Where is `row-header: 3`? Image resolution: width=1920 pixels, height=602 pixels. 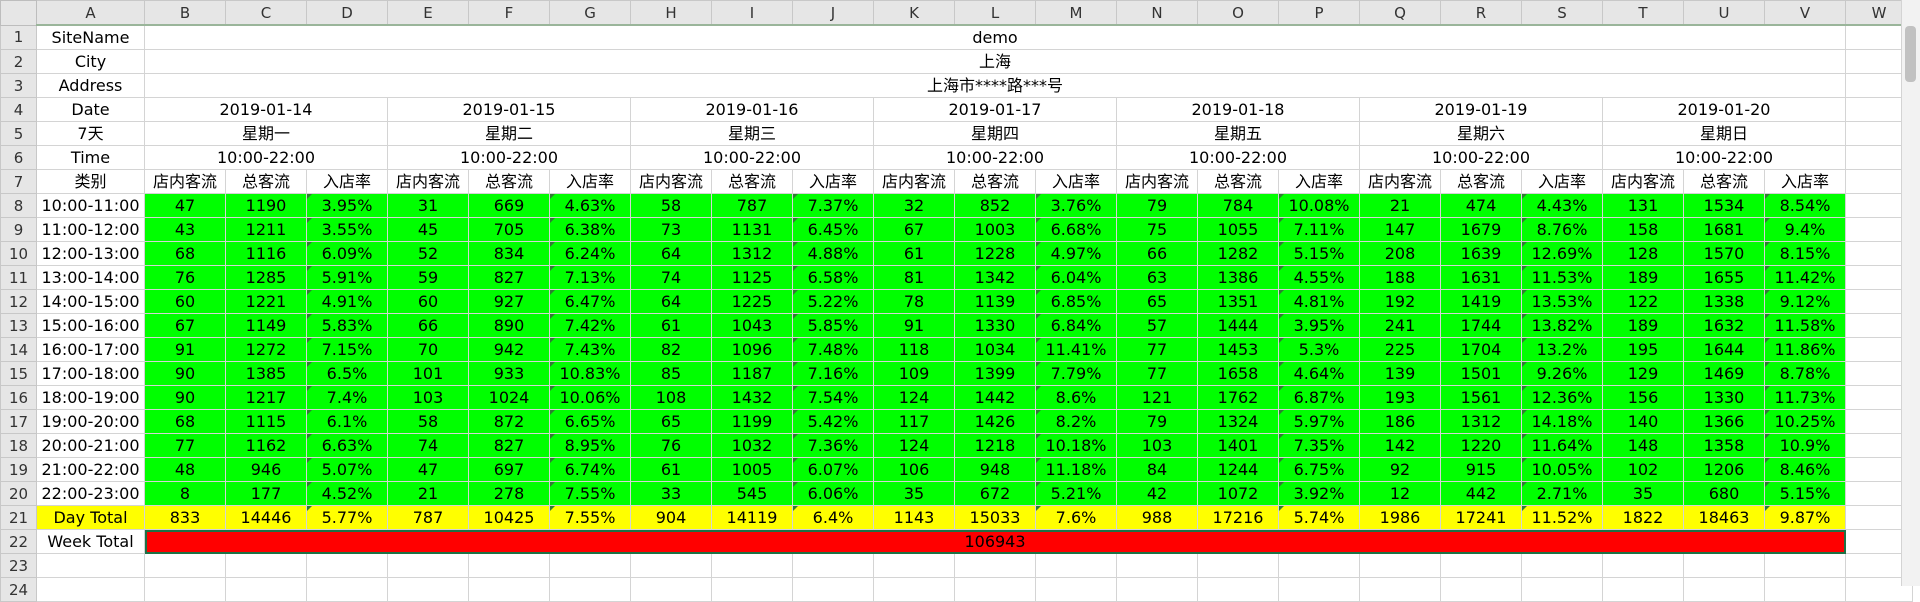 row-header: 3 is located at coordinates (18, 85).